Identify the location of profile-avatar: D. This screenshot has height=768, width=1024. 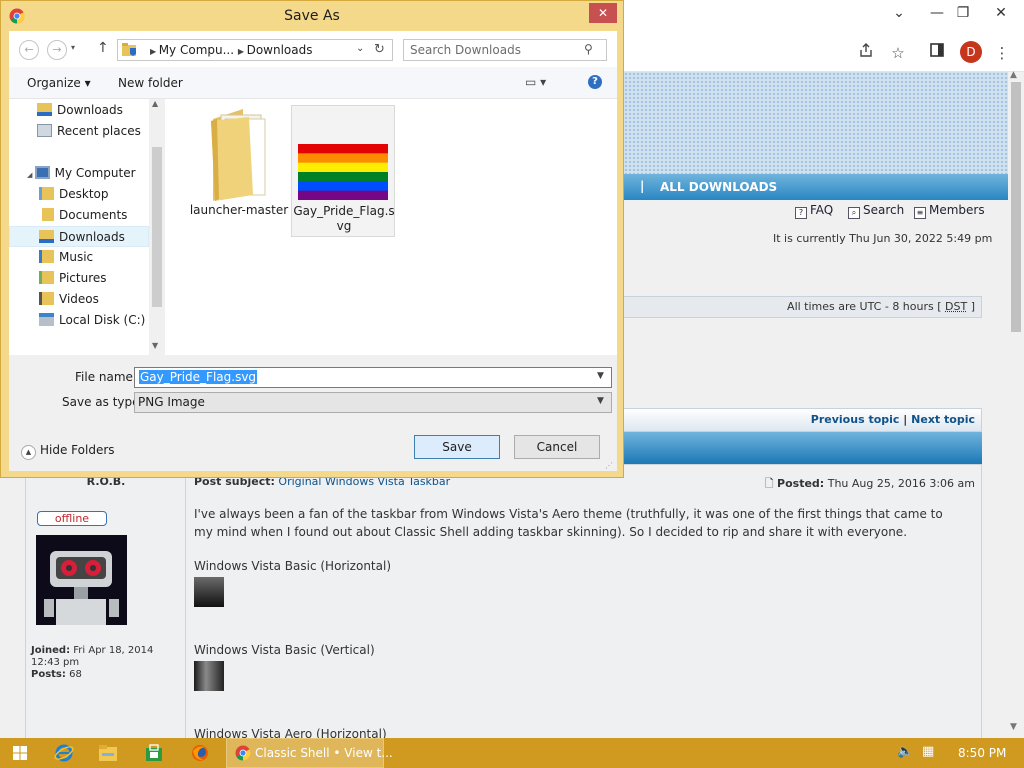
(971, 52).